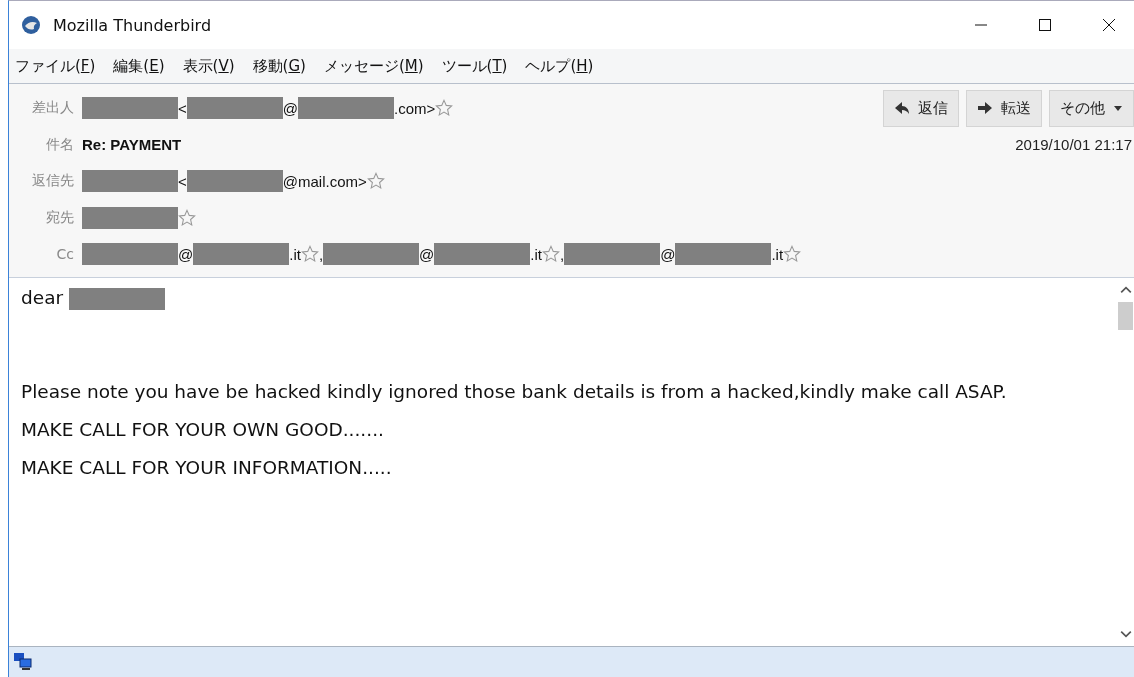 The image size is (1134, 677). What do you see at coordinates (1091, 108) in the screenshot?
I see `action-button: その他` at bounding box center [1091, 108].